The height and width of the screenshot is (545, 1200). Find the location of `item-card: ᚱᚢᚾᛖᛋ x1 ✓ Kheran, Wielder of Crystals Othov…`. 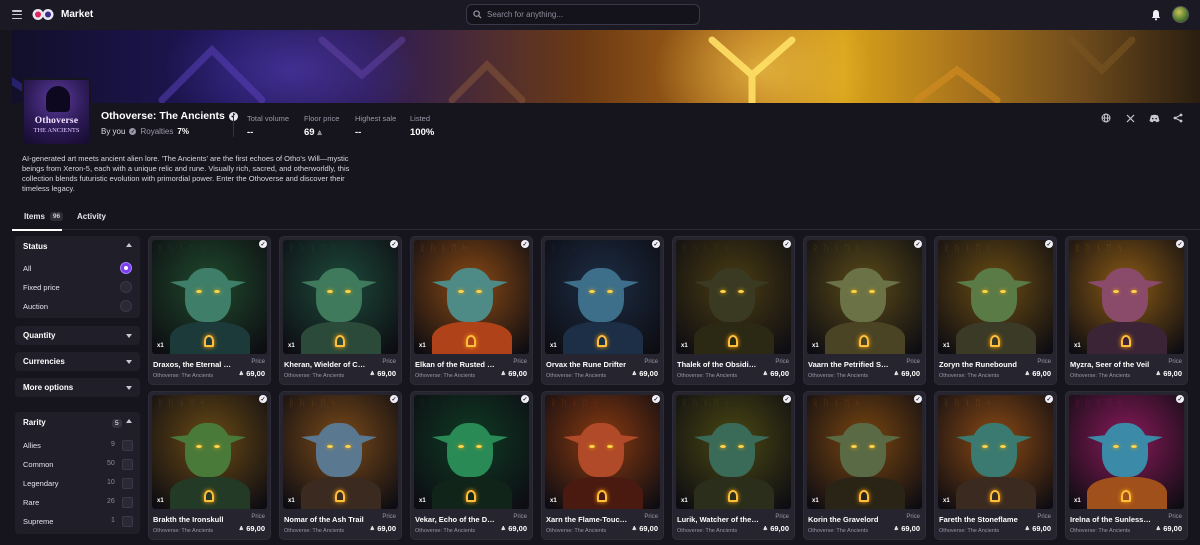

item-card: ᚱᚢᚾᛖᛋ x1 ✓ Kheran, Wielder of Crystals Othov… is located at coordinates (340, 310).